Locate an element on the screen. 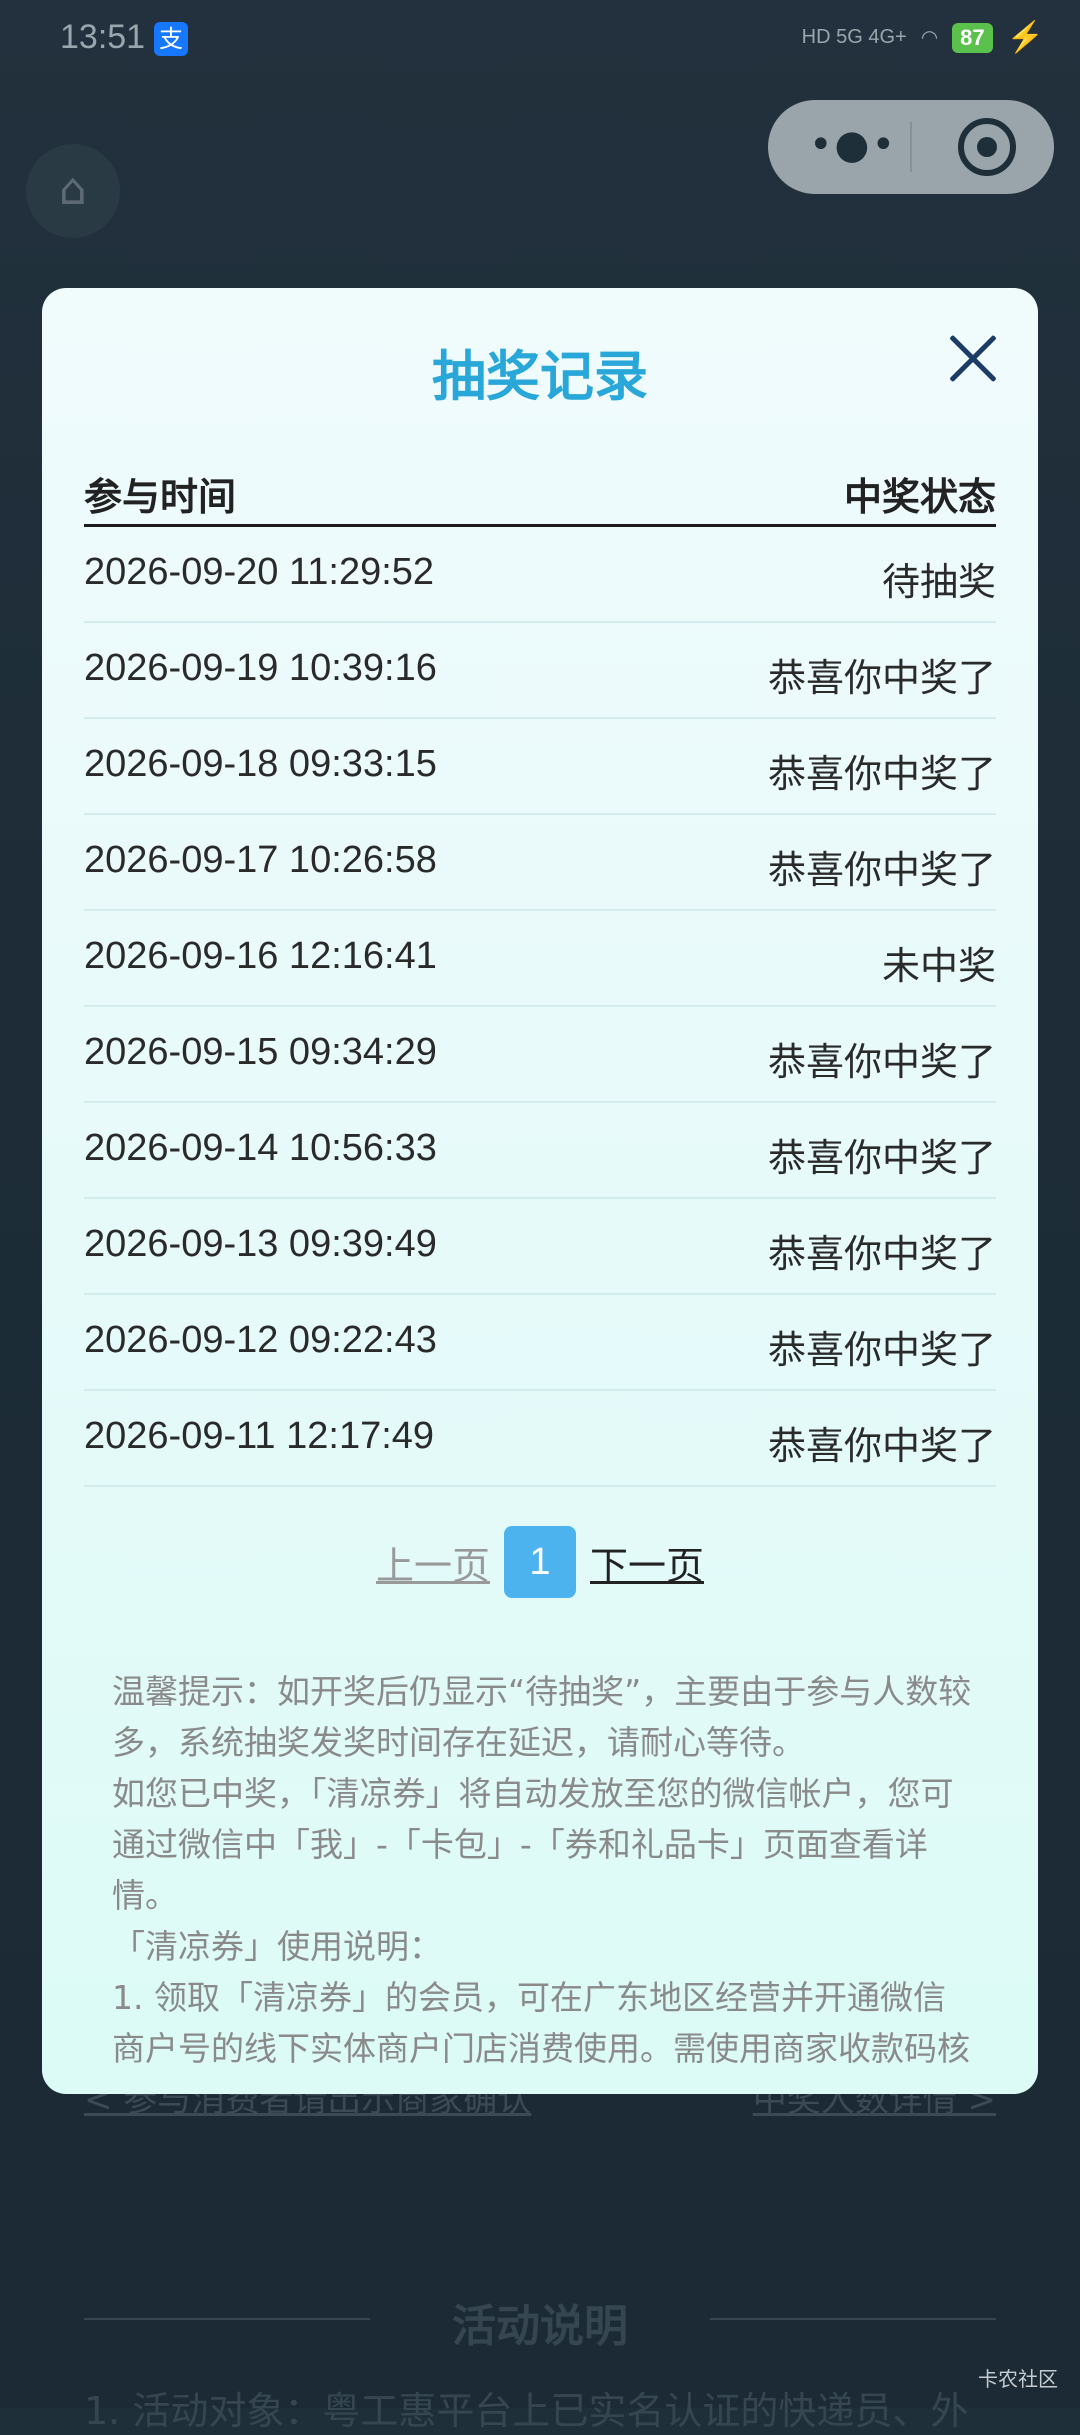 This screenshot has height=2435, width=1080. alipay-icon: 支 is located at coordinates (171, 39).